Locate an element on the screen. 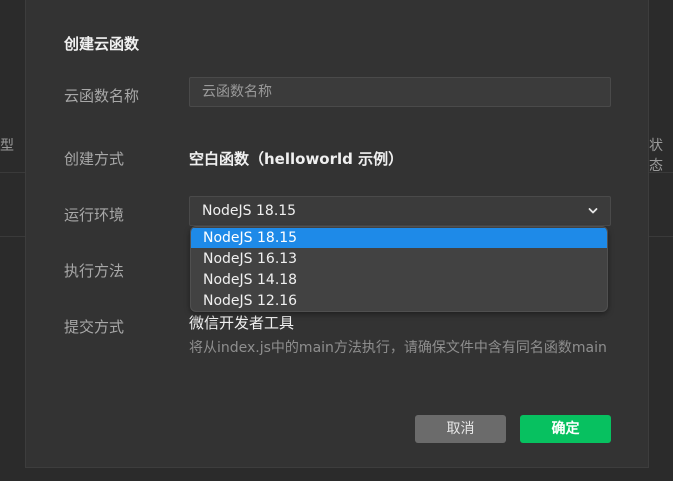 Image resolution: width=673 pixels, height=481 pixels. runtime-option: NodeJS 18.15 is located at coordinates (399, 238).